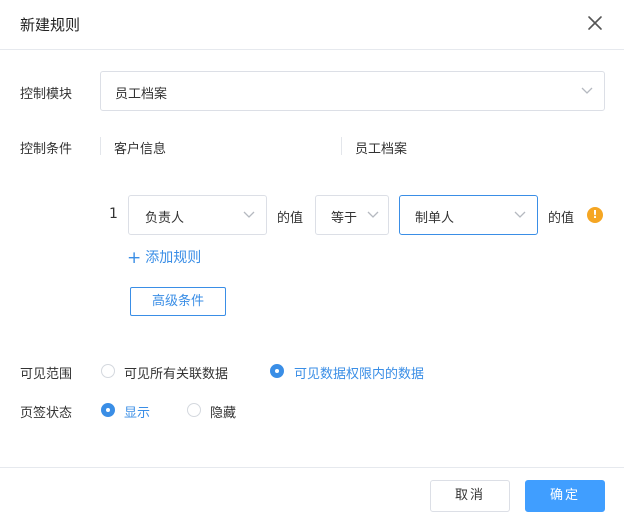 The height and width of the screenshot is (521, 624). Describe the element at coordinates (359, 372) in the screenshot. I see `visibility-permission-label: 可见数据权限内的数据` at that location.